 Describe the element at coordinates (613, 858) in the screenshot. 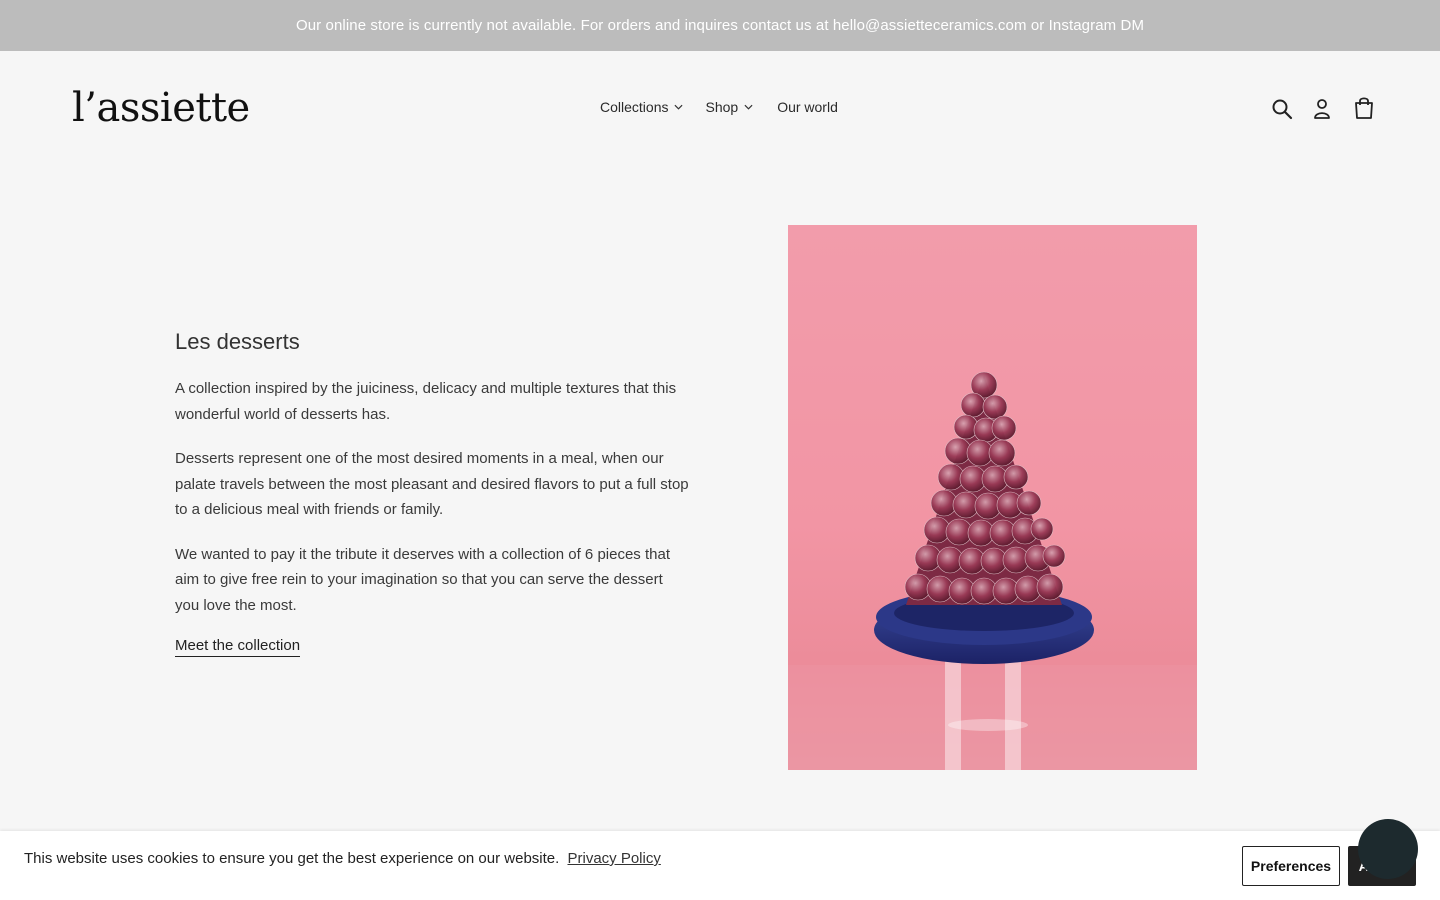

I see `privacy-policy-link: Privacy Policy` at that location.